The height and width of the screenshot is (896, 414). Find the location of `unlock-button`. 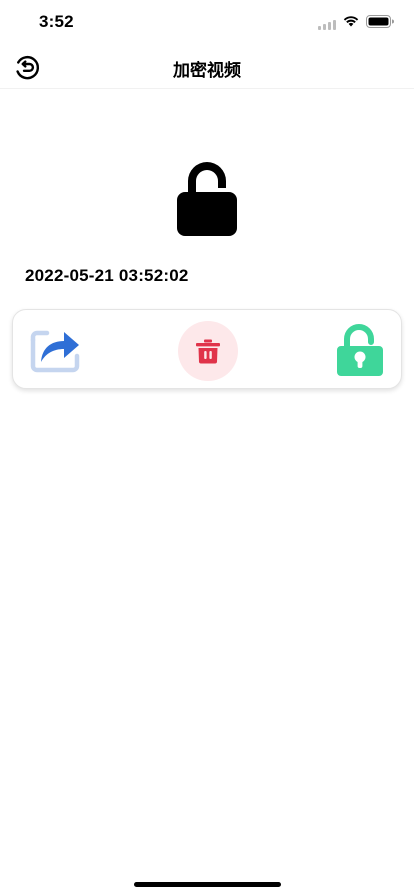

unlock-button is located at coordinates (360, 351).